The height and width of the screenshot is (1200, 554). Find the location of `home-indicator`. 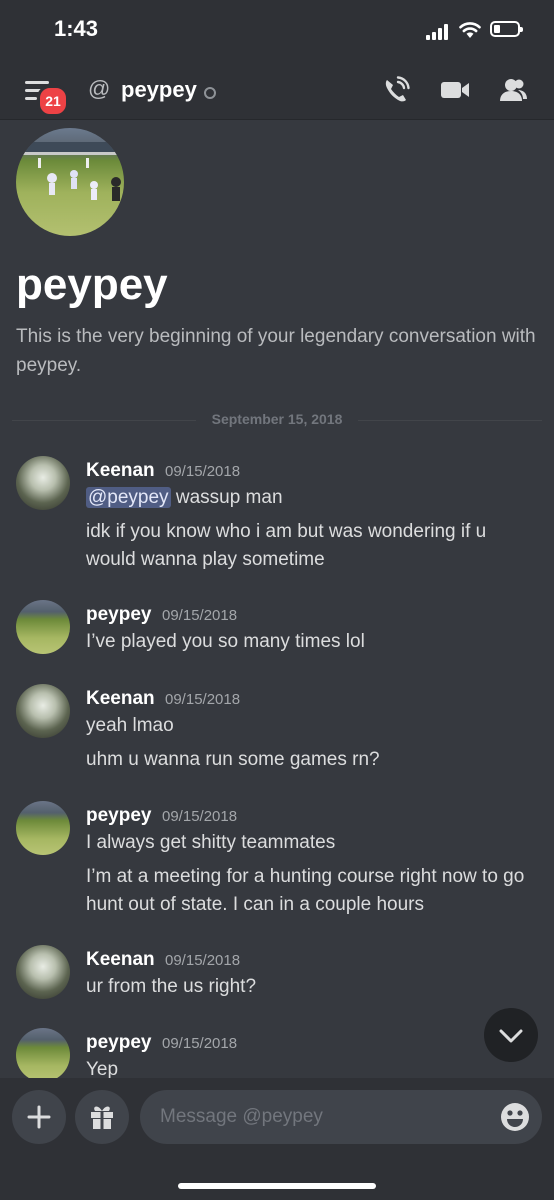

home-indicator is located at coordinates (277, 1186).